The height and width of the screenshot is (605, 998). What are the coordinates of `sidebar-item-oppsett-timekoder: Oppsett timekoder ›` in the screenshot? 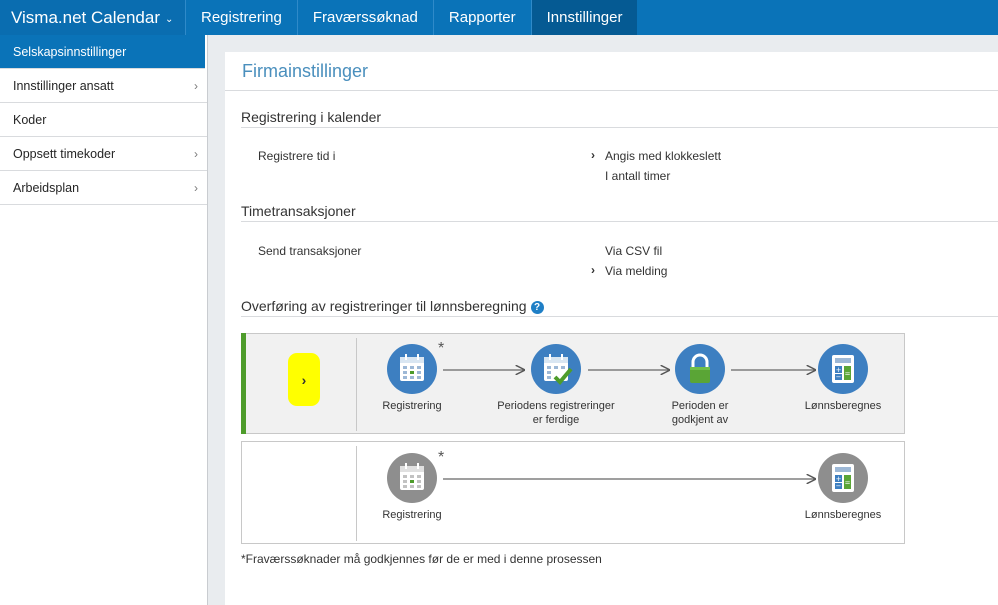 It's located at (103, 154).